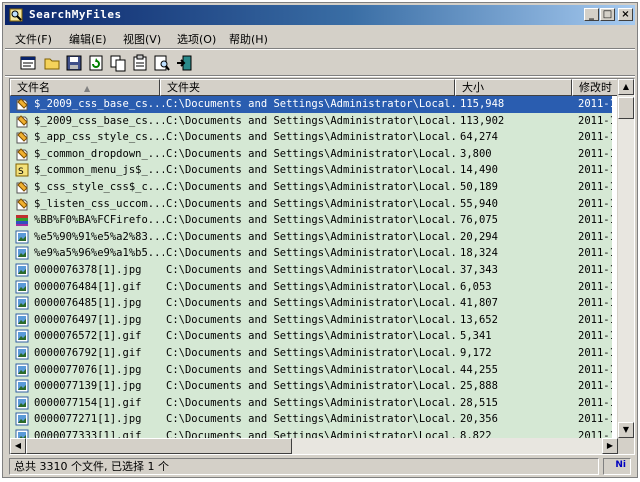 The height and width of the screenshot is (482, 640). Describe the element at coordinates (513, 87) in the screenshot. I see `column-header-size: 大小` at that location.